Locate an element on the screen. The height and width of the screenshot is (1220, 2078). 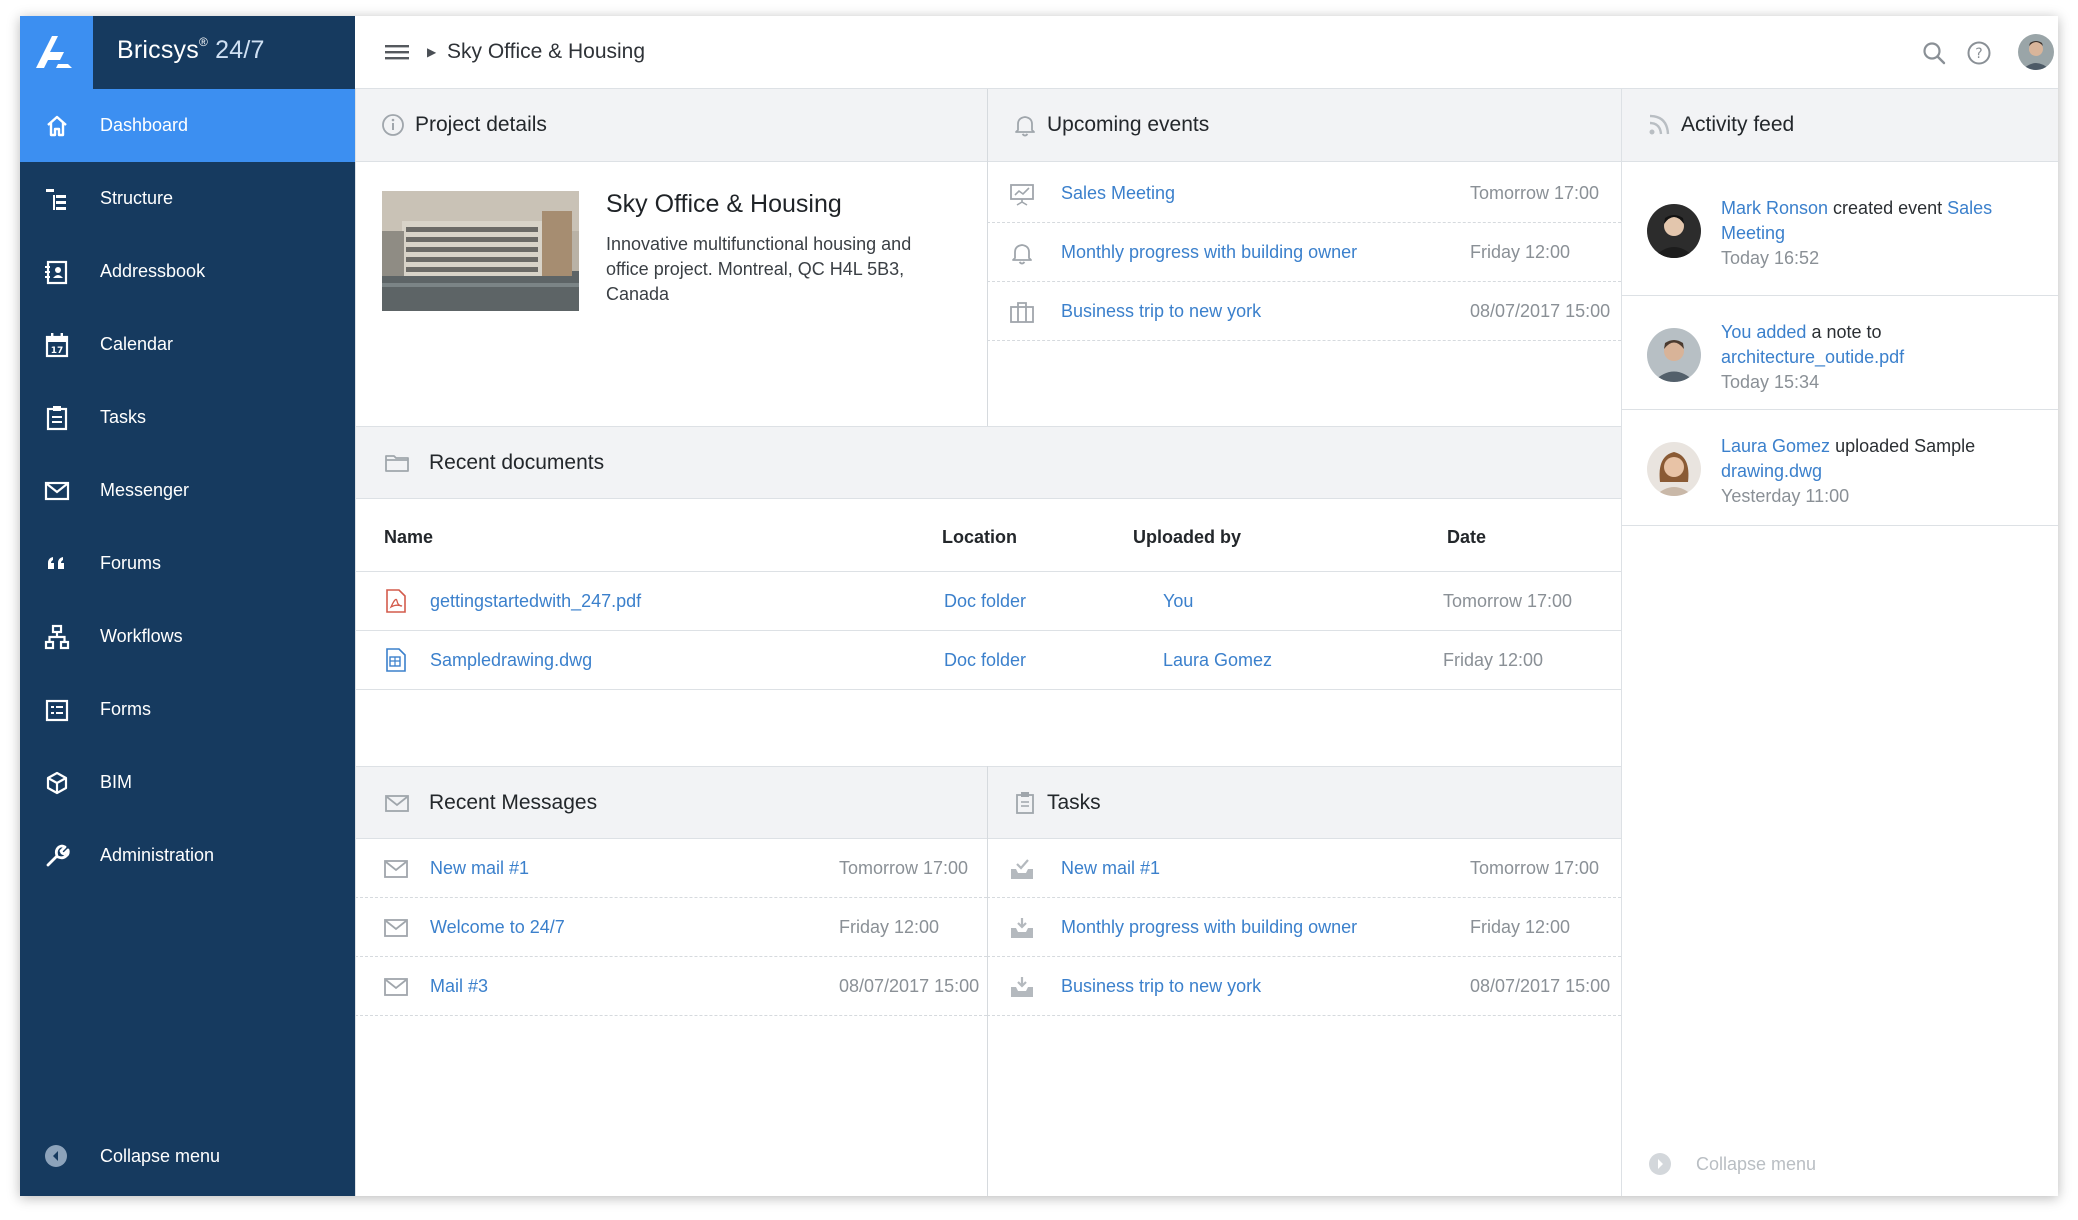
home-icon is located at coordinates (57, 126).